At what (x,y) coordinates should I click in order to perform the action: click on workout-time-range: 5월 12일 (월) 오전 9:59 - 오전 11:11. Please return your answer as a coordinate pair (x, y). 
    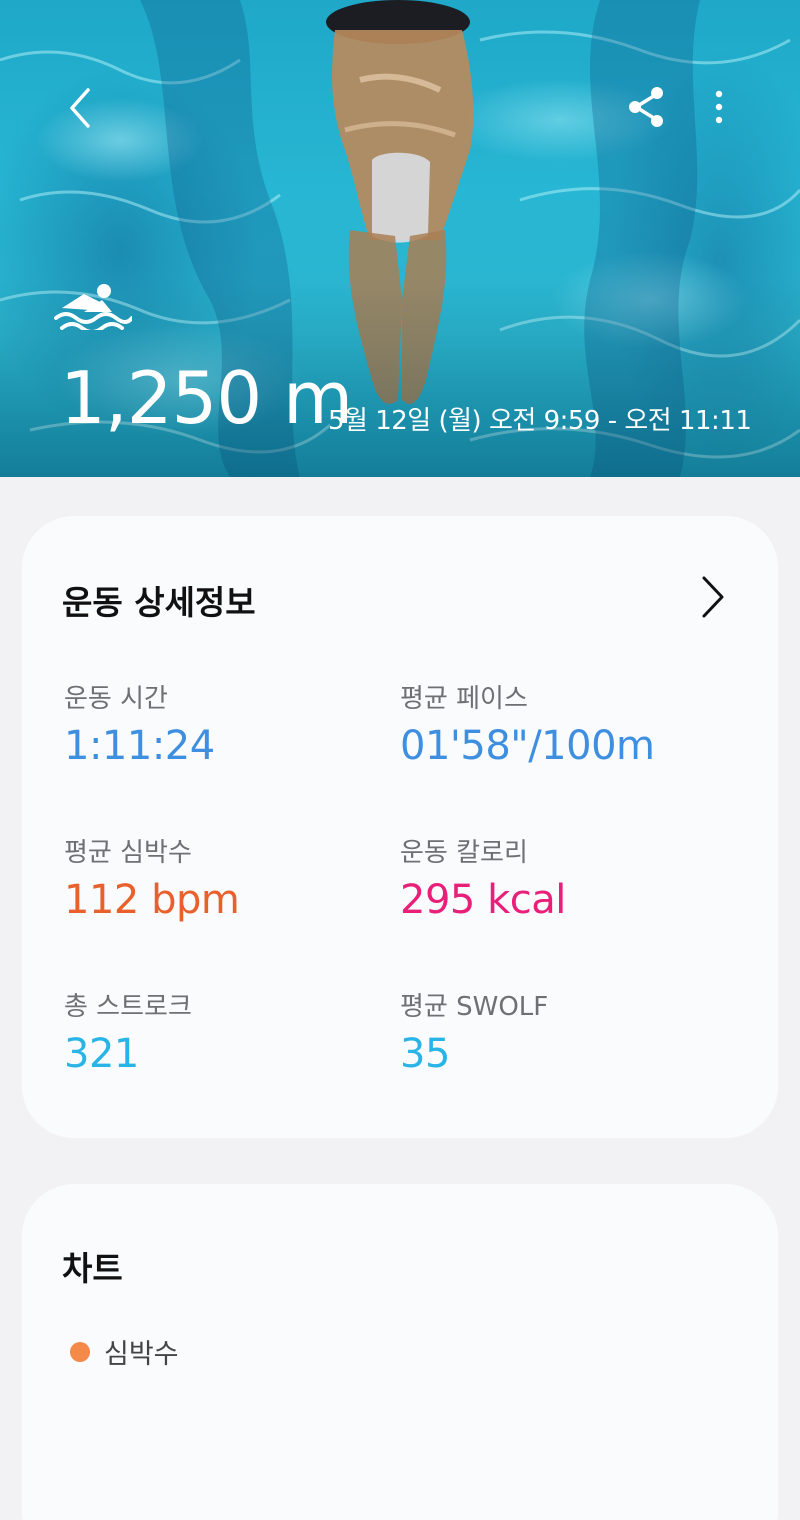
    Looking at the image, I should click on (540, 421).